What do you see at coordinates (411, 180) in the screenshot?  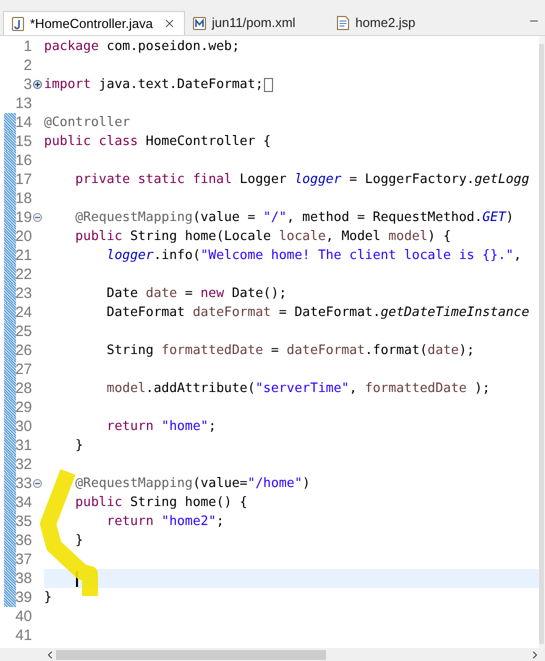 I see `code-token: = LoggerFactory.` at bounding box center [411, 180].